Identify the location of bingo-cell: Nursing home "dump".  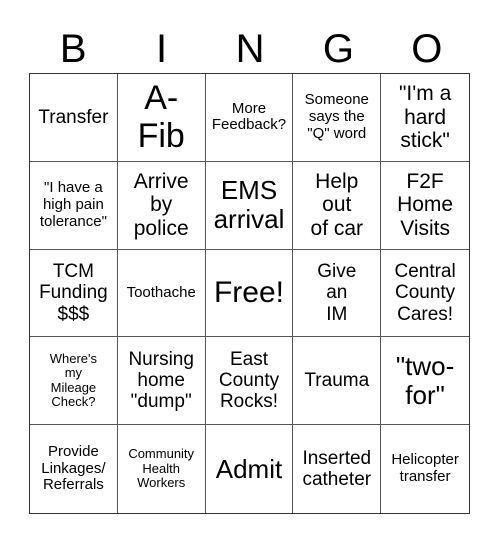
(161, 381).